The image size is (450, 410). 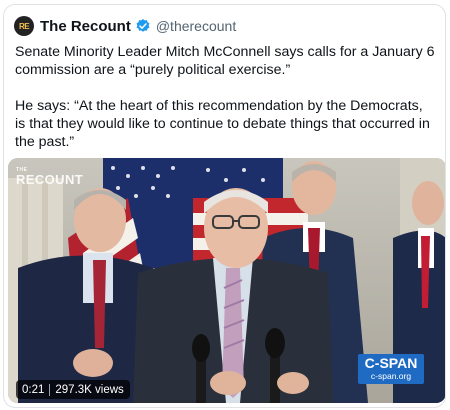 I want to click on recount-watermark: THE RECOUNT, so click(x=49, y=177).